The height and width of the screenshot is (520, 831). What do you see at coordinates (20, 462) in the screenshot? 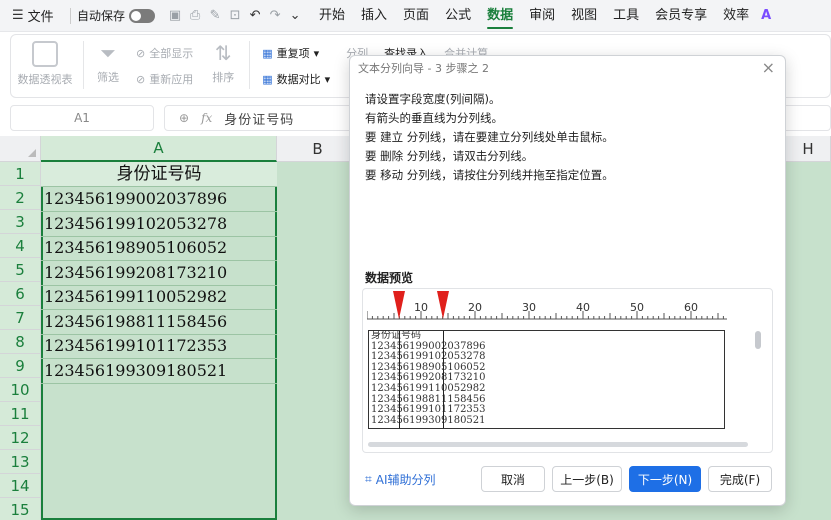
I see `row-header: 13` at bounding box center [20, 462].